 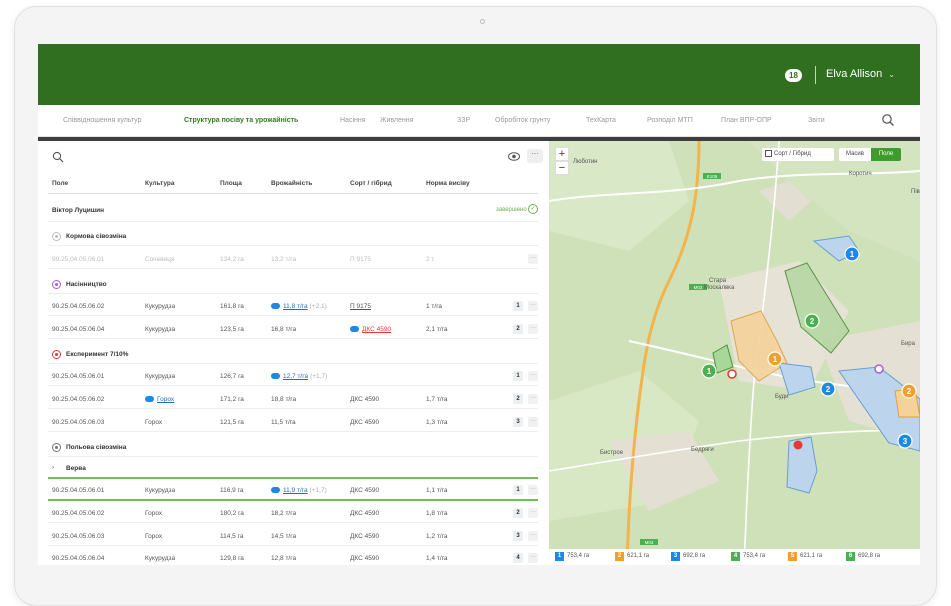 What do you see at coordinates (768, 153) in the screenshot?
I see `checkbox-icon` at bounding box center [768, 153].